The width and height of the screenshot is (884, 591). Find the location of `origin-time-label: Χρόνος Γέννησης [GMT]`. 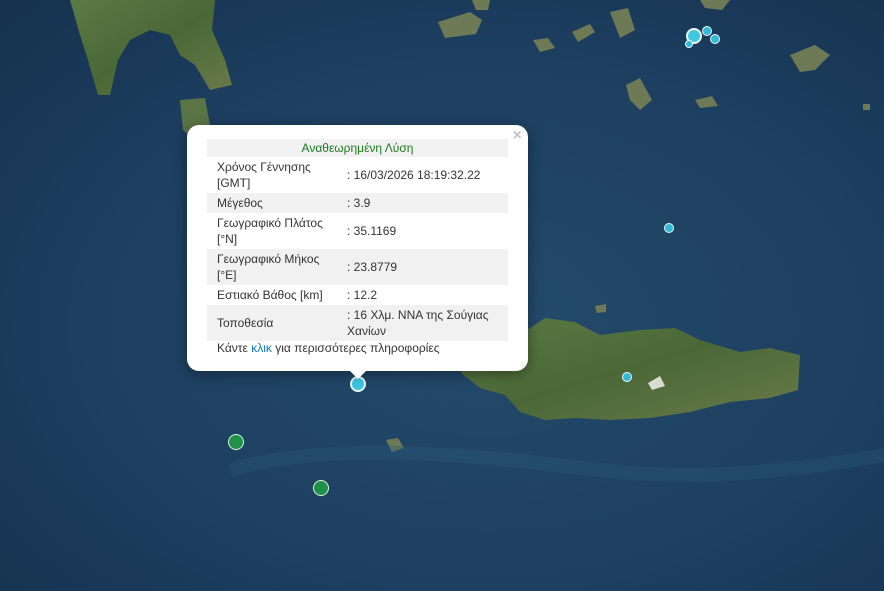

origin-time-label: Χρόνος Γέννησης [GMT] is located at coordinates (264, 175).